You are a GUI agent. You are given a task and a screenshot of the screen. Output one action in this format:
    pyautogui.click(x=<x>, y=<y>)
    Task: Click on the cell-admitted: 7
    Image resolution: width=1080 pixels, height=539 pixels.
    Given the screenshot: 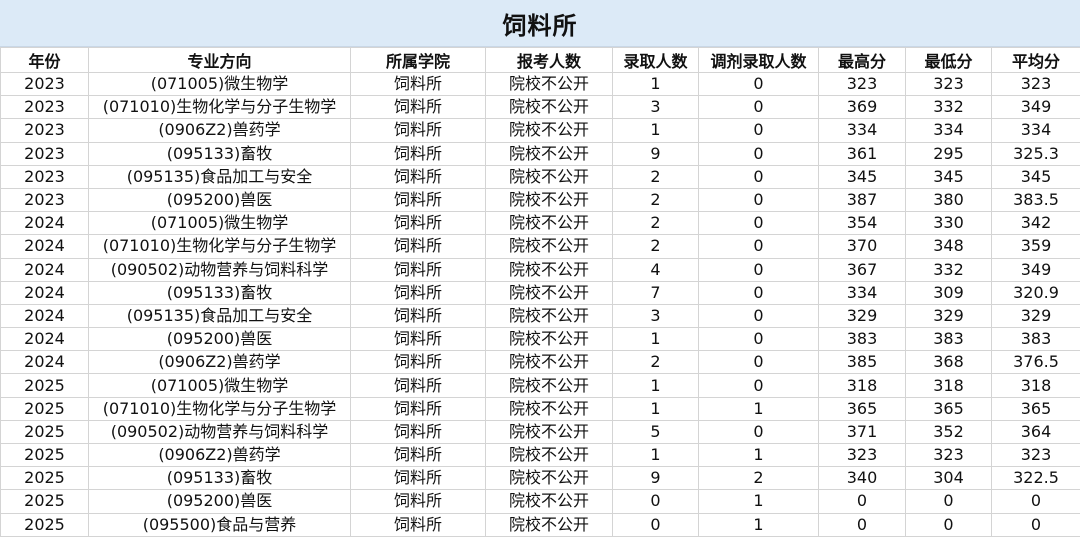 What is the action you would take?
    pyautogui.click(x=655, y=292)
    